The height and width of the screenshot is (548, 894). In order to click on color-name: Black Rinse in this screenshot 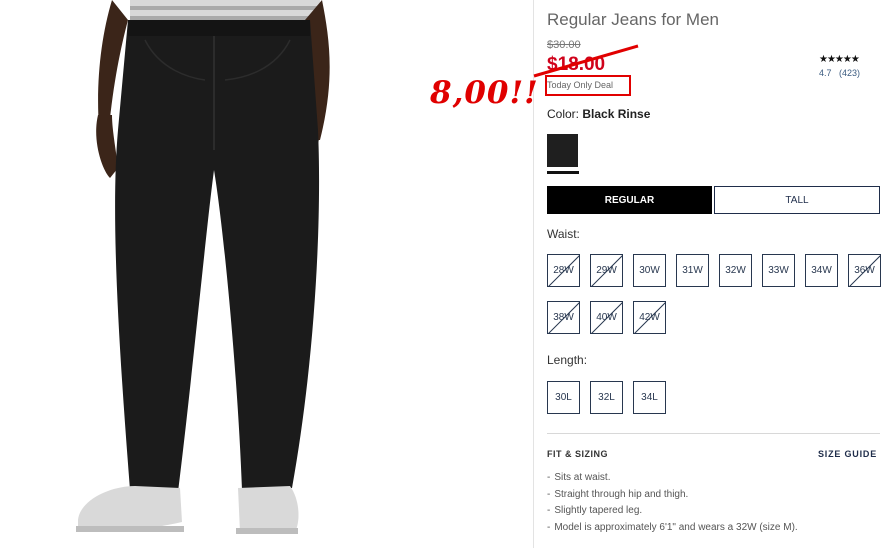, I will do `click(616, 114)`.